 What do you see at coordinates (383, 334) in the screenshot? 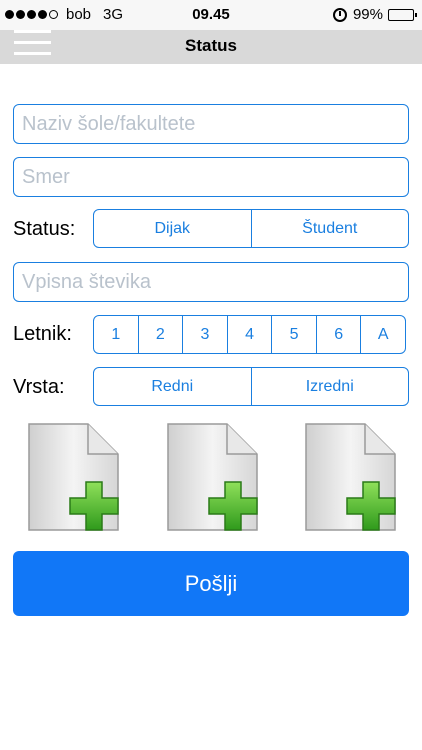
I see `year-option-a: A` at bounding box center [383, 334].